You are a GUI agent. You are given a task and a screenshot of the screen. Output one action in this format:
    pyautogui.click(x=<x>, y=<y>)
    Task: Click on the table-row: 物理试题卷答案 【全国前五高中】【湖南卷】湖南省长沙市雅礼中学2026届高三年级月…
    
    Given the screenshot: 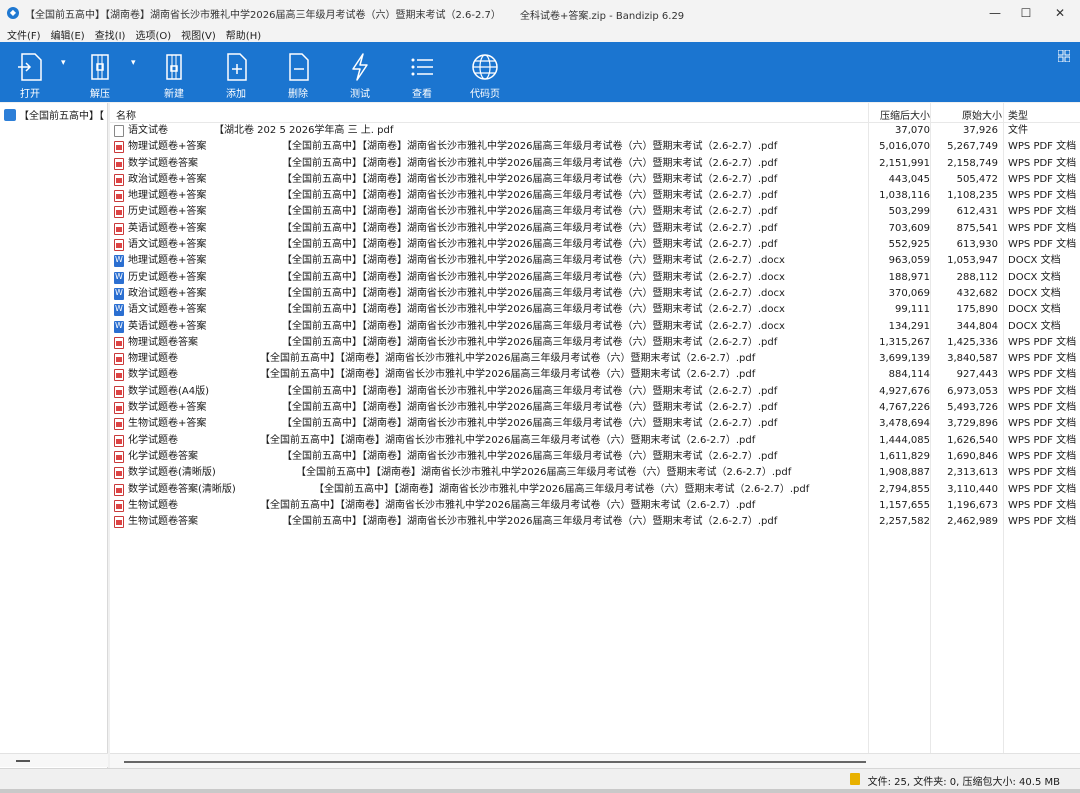 What is the action you would take?
    pyautogui.click(x=595, y=343)
    